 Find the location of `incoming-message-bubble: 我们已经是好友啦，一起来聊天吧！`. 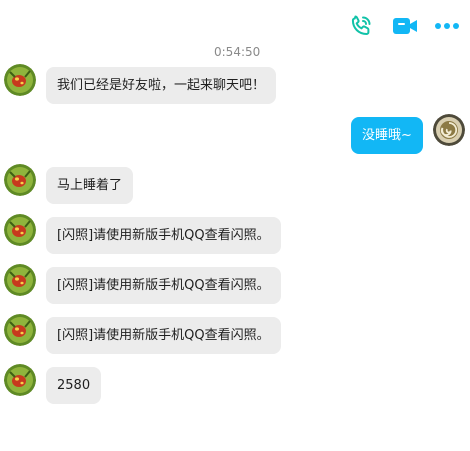

incoming-message-bubble: 我们已经是好友啦，一起来聊天吧！ is located at coordinates (161, 85).